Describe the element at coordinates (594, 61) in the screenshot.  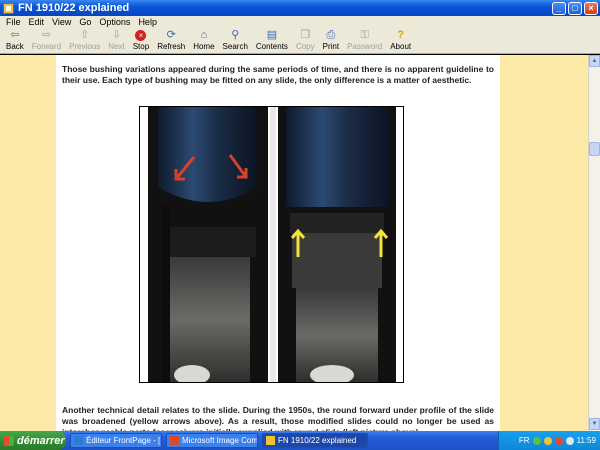
I see `scroll-up-icon: ▲` at that location.